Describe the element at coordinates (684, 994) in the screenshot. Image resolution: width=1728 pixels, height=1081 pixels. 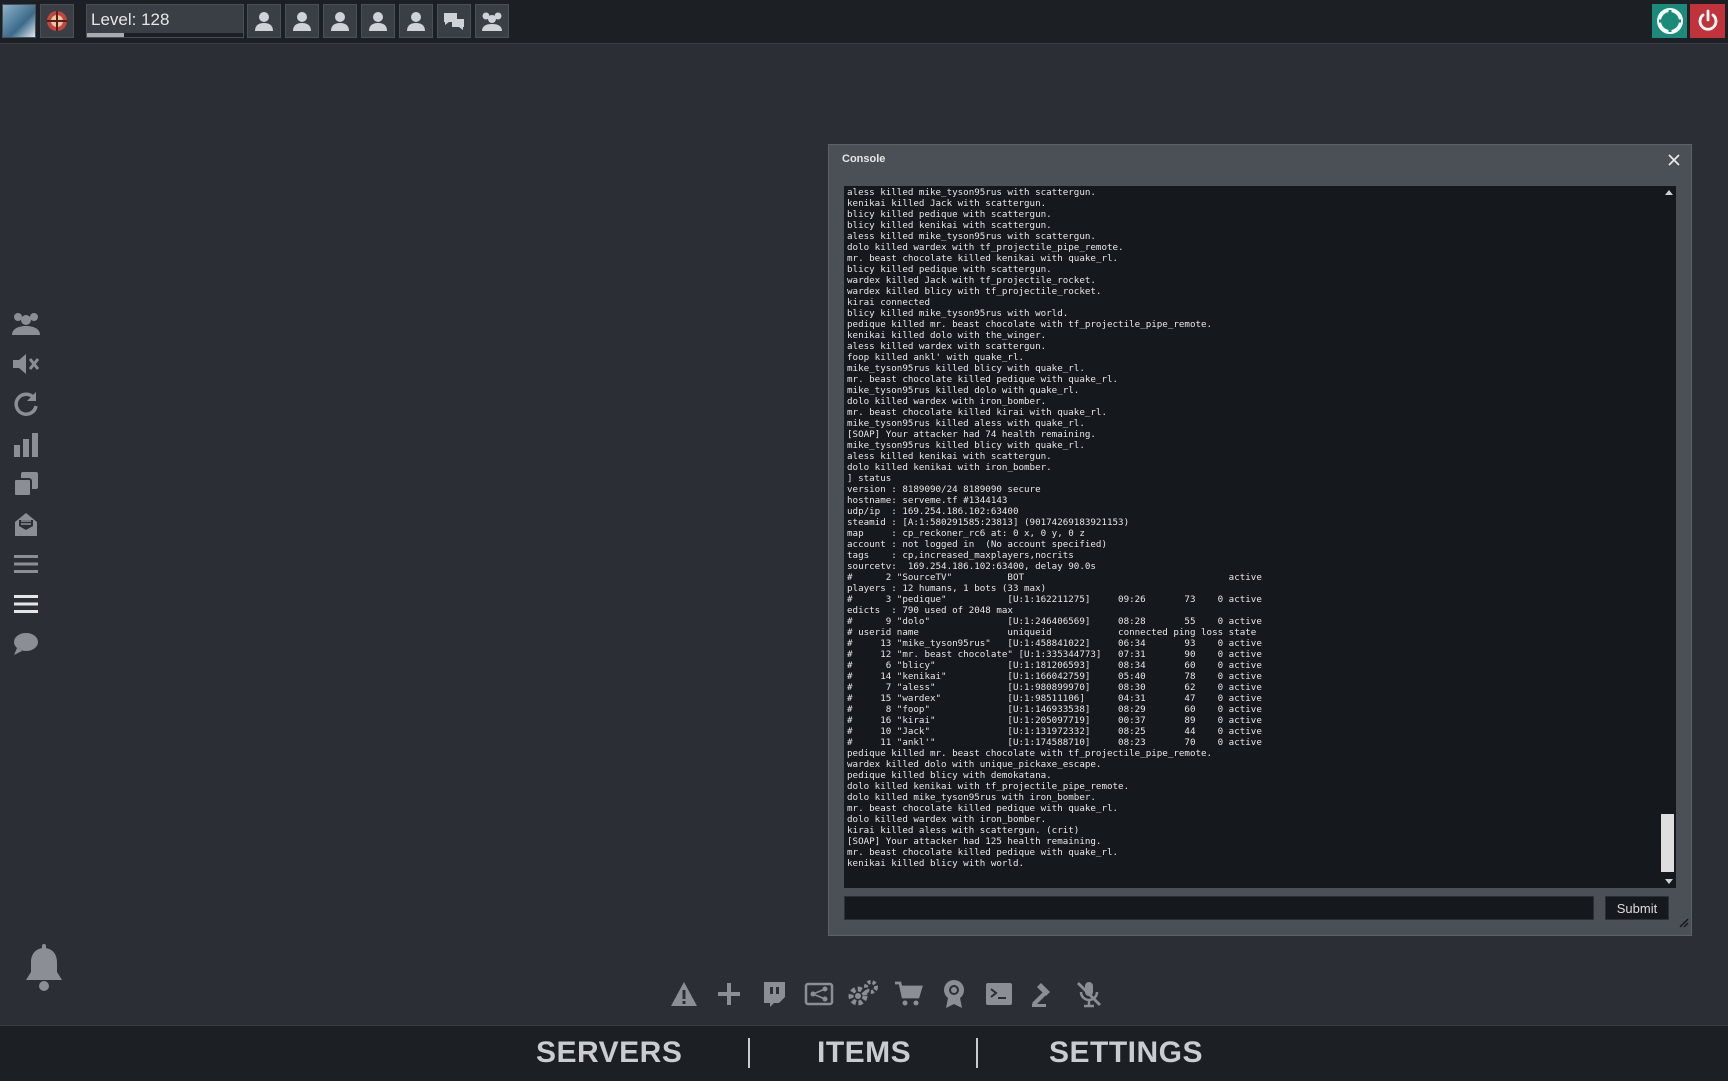
I see `warning-icon` at that location.